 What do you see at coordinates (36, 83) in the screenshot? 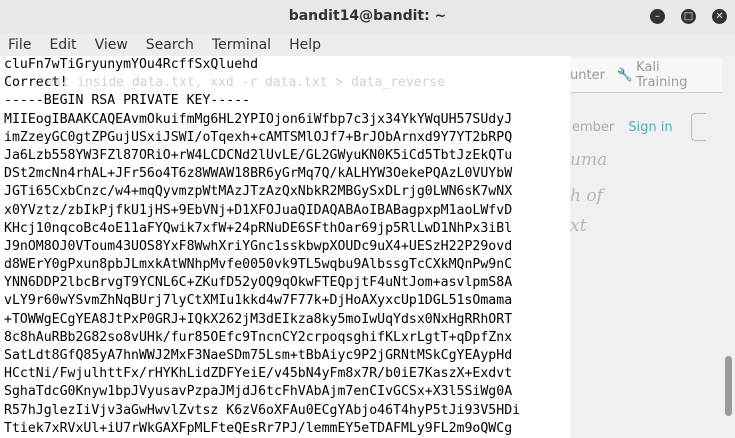
I see `terminal-line: Correct!` at bounding box center [36, 83].